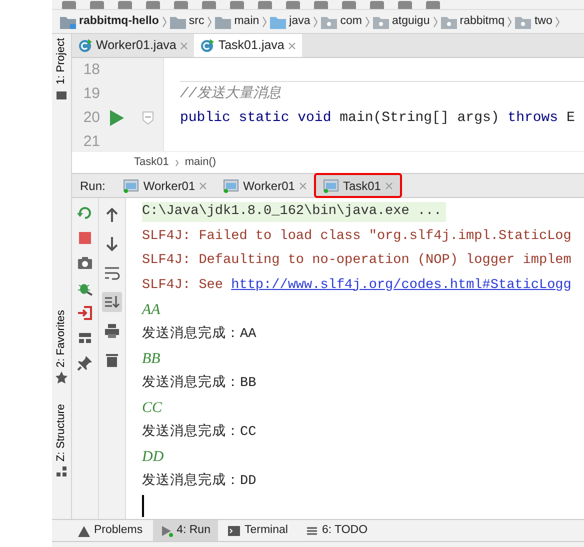  What do you see at coordinates (151, 310) in the screenshot?
I see `console-line: AA` at bounding box center [151, 310].